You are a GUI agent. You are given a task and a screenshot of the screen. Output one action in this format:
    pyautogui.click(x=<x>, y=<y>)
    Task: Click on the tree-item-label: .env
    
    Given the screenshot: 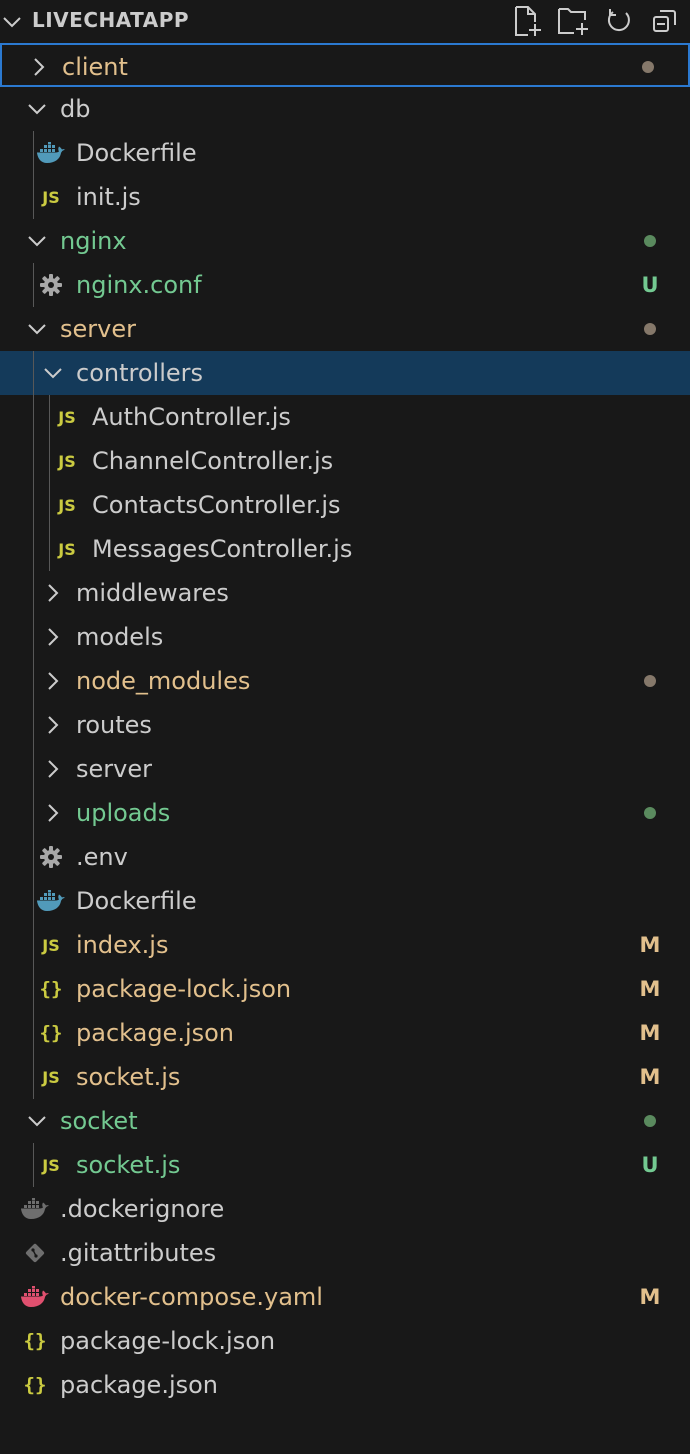 What is the action you would take?
    pyautogui.click(x=102, y=857)
    